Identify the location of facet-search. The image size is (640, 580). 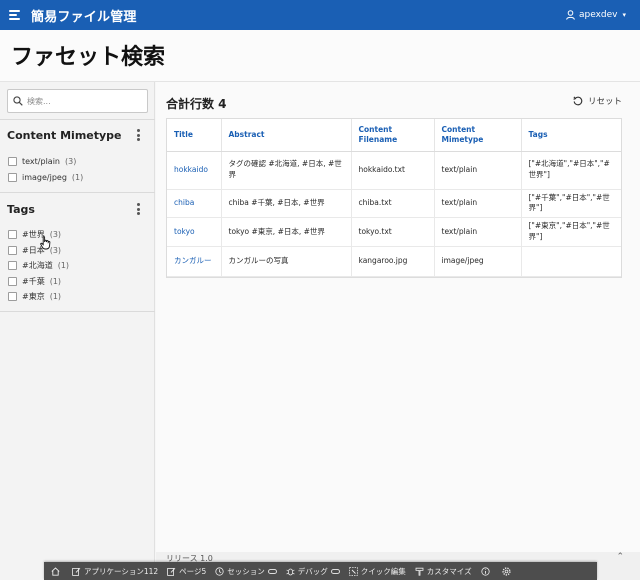
(77, 101).